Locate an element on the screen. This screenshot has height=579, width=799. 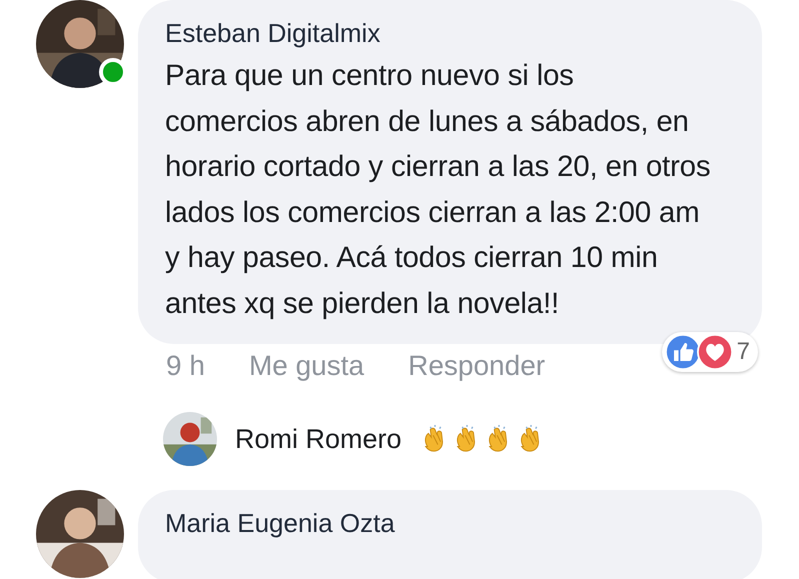
reaction-count: 7 is located at coordinates (743, 352).